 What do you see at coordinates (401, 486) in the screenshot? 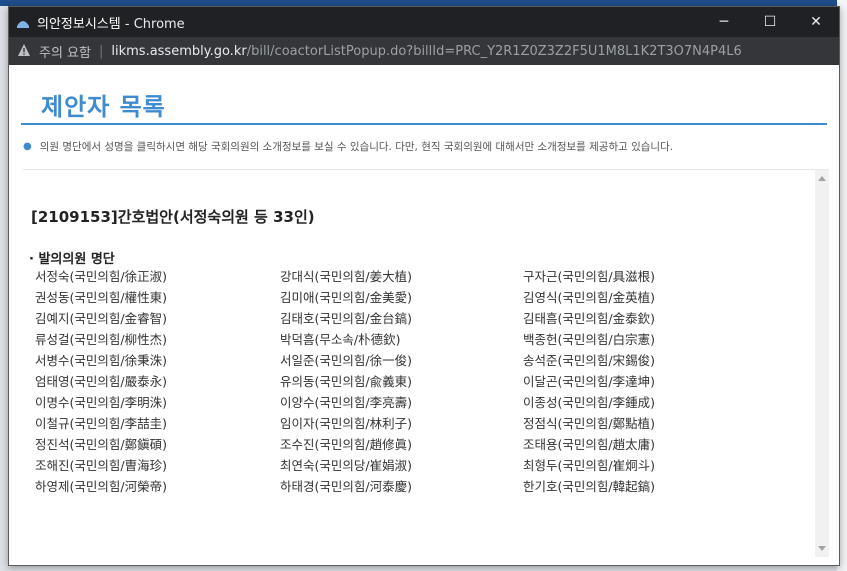
I see `member-link: 하태경(국민의힘/河泰慶)` at bounding box center [401, 486].